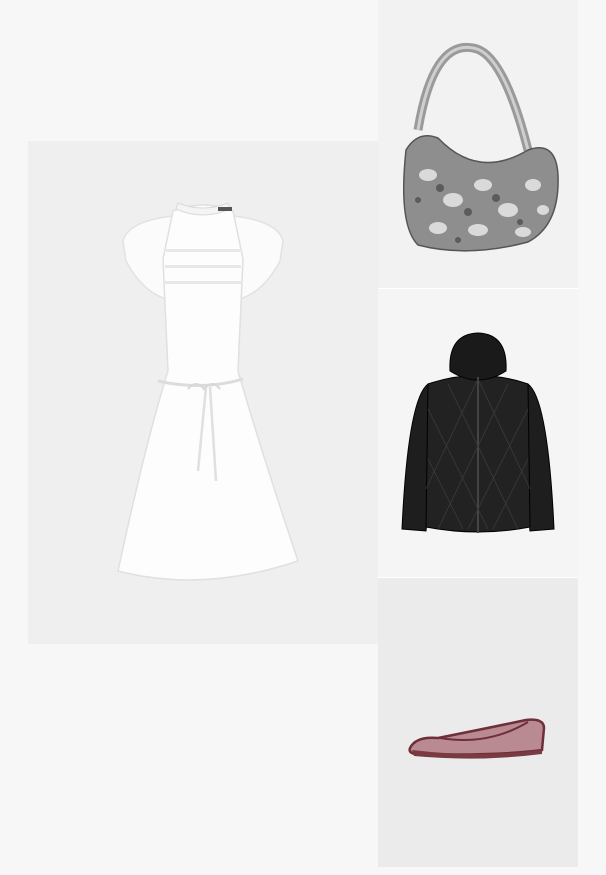  What do you see at coordinates (208, 391) in the screenshot?
I see `white-dress-image` at bounding box center [208, 391].